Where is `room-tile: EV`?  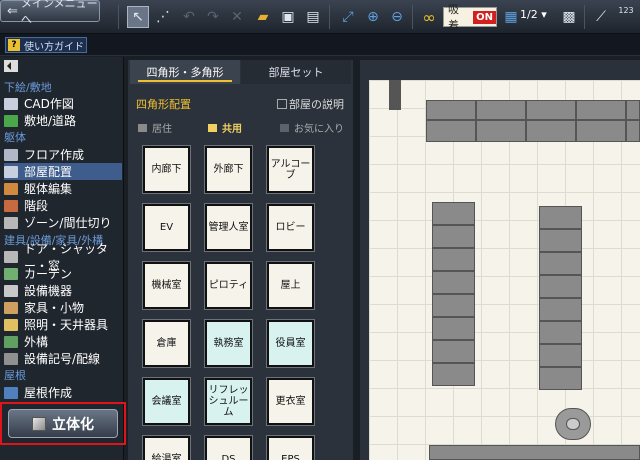
room-tile: EV is located at coordinates (166, 227).